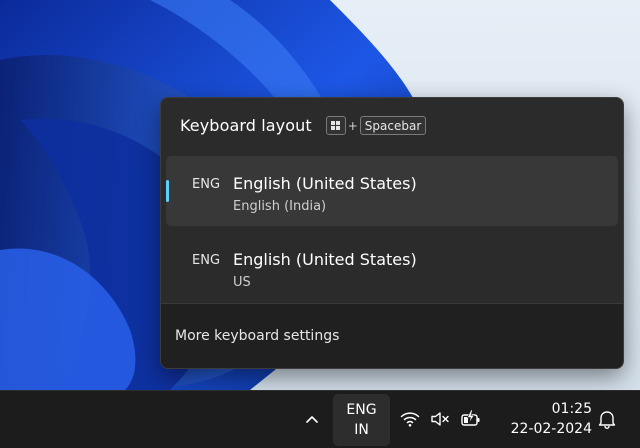 The image size is (640, 448). Describe the element at coordinates (607, 419) in the screenshot. I see `bell-icon` at that location.